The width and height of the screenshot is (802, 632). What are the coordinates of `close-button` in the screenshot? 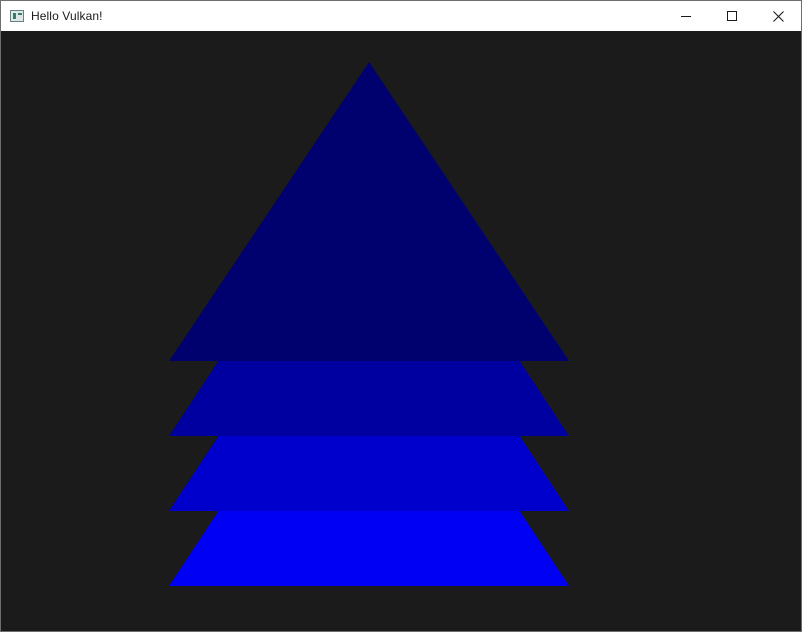 It's located at (778, 16).